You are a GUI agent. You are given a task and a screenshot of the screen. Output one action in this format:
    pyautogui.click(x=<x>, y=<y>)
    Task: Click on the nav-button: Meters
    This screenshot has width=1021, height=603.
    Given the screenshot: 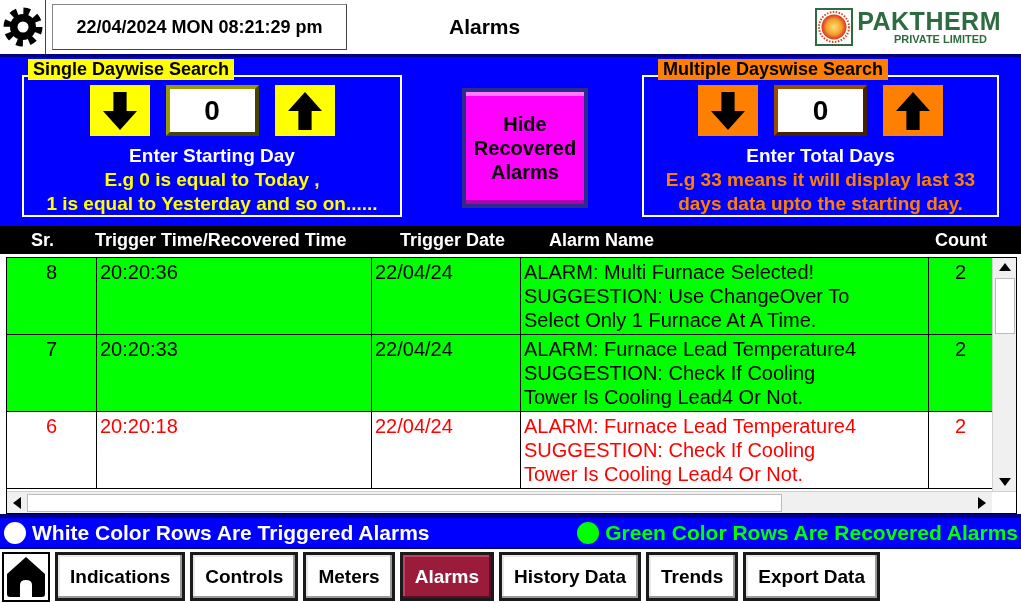 What is the action you would take?
    pyautogui.click(x=349, y=576)
    